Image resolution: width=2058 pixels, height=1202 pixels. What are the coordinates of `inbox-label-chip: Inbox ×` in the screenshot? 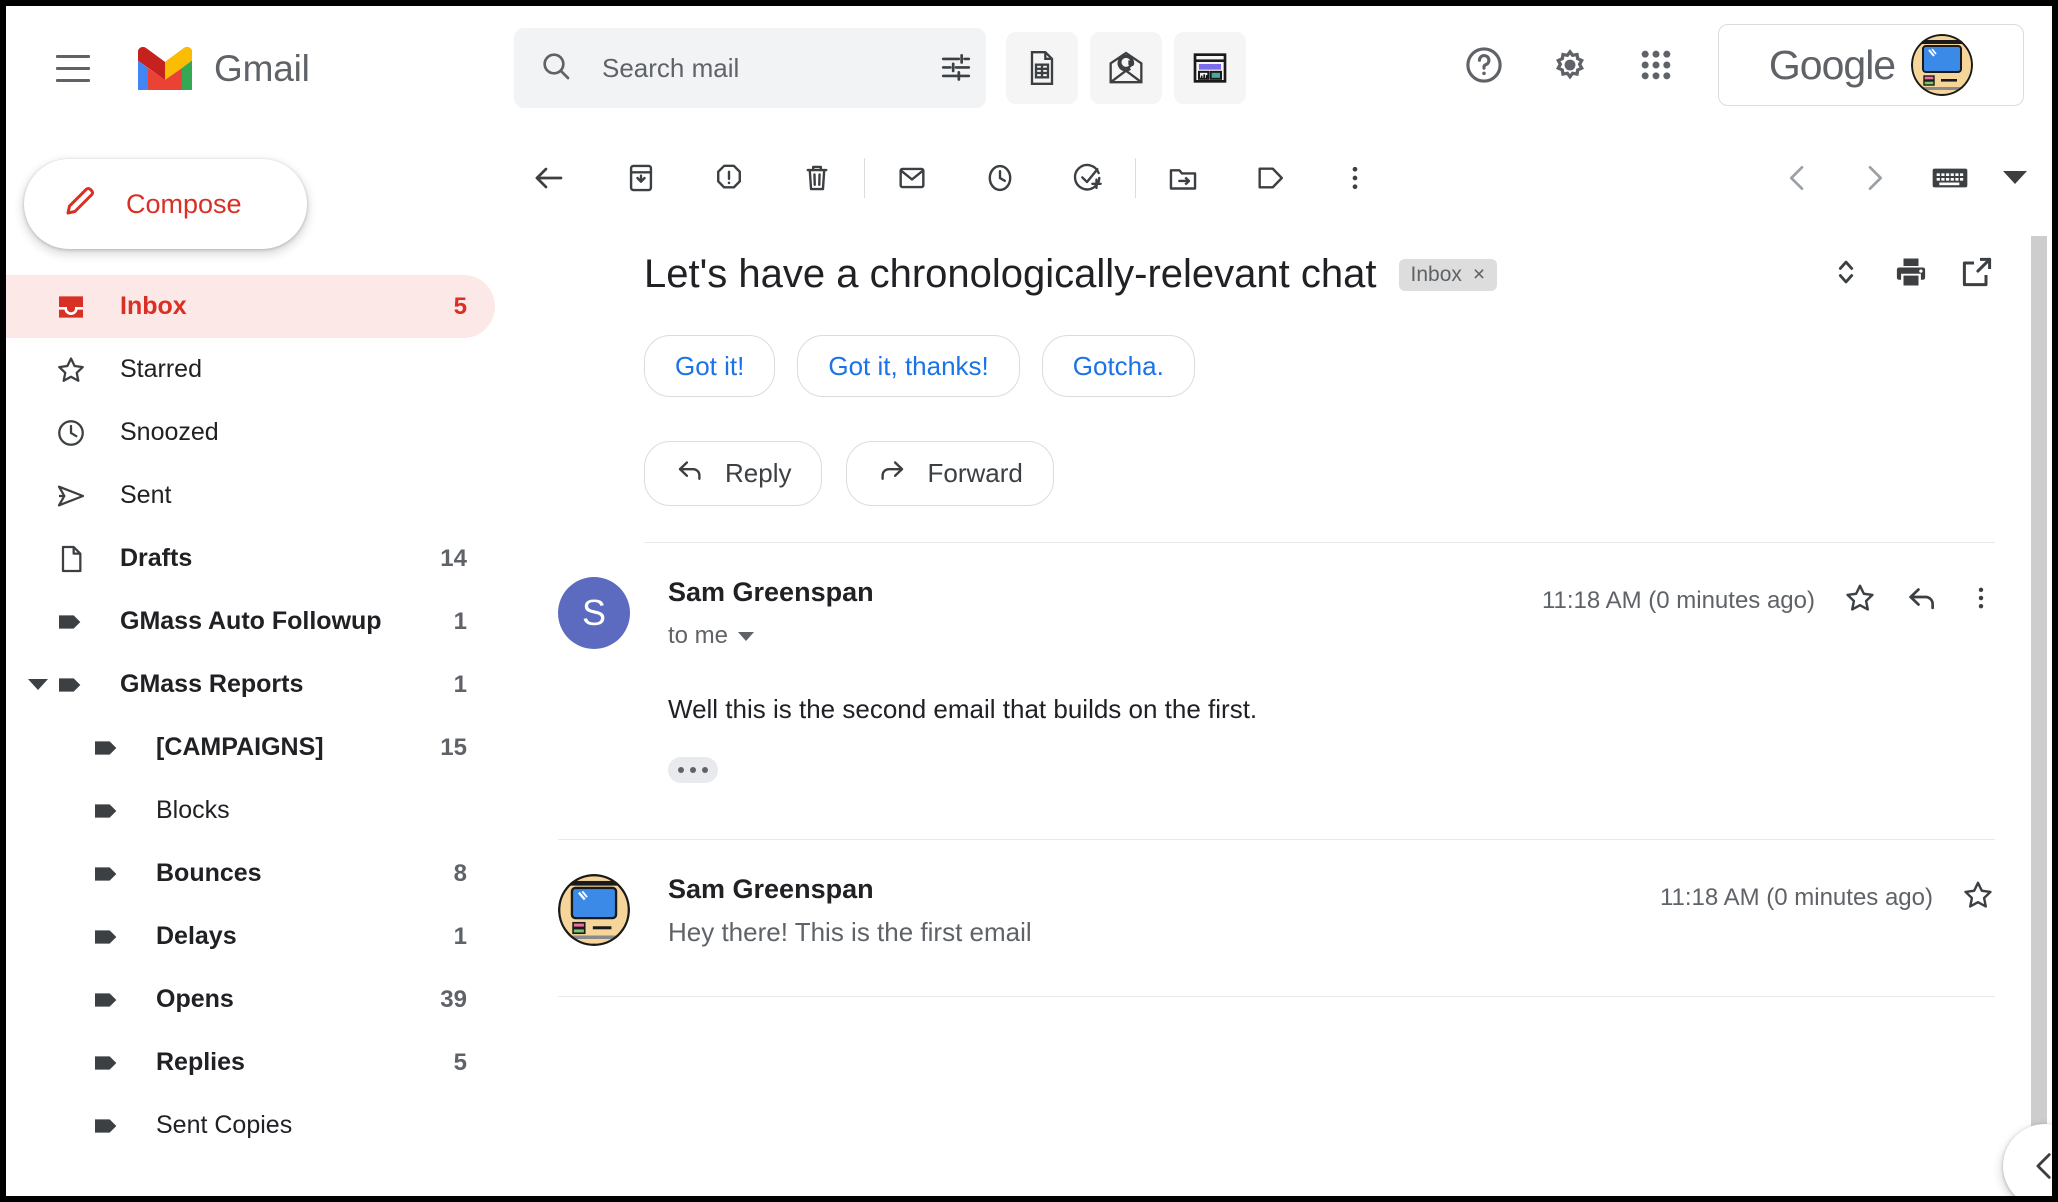 It's located at (1448, 274).